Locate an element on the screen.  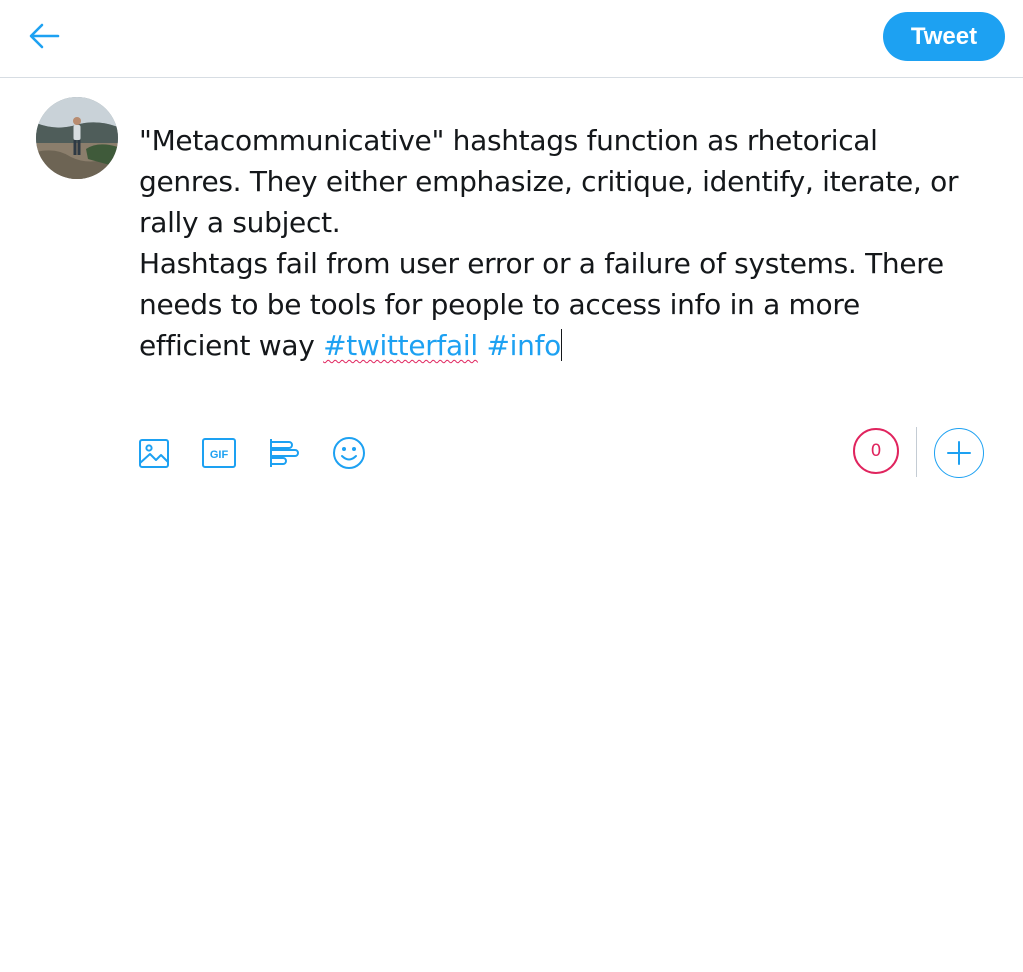
back-button is located at coordinates (44, 36).